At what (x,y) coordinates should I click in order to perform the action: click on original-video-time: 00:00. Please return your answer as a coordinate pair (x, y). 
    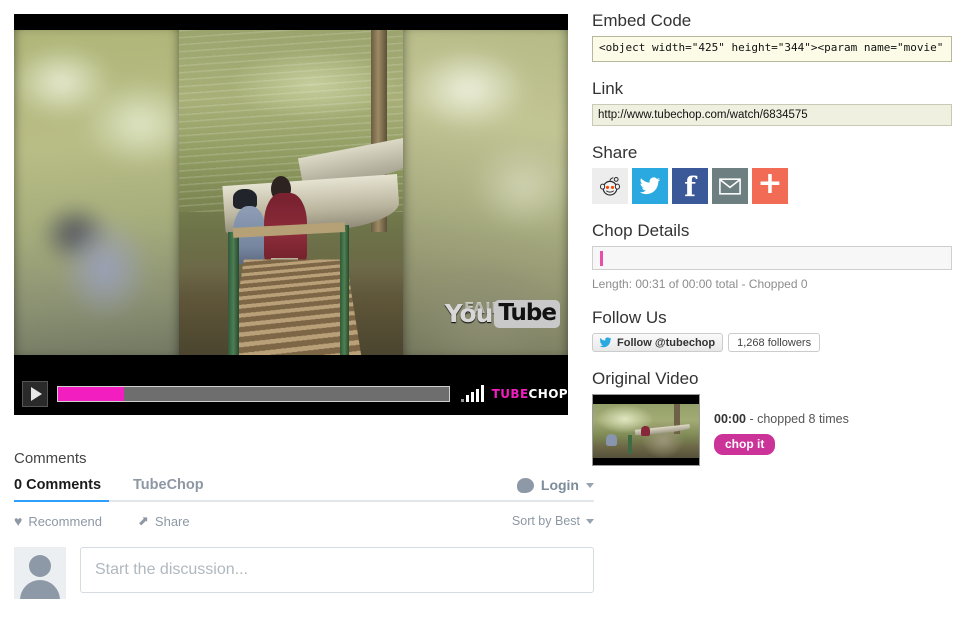
    Looking at the image, I should click on (730, 419).